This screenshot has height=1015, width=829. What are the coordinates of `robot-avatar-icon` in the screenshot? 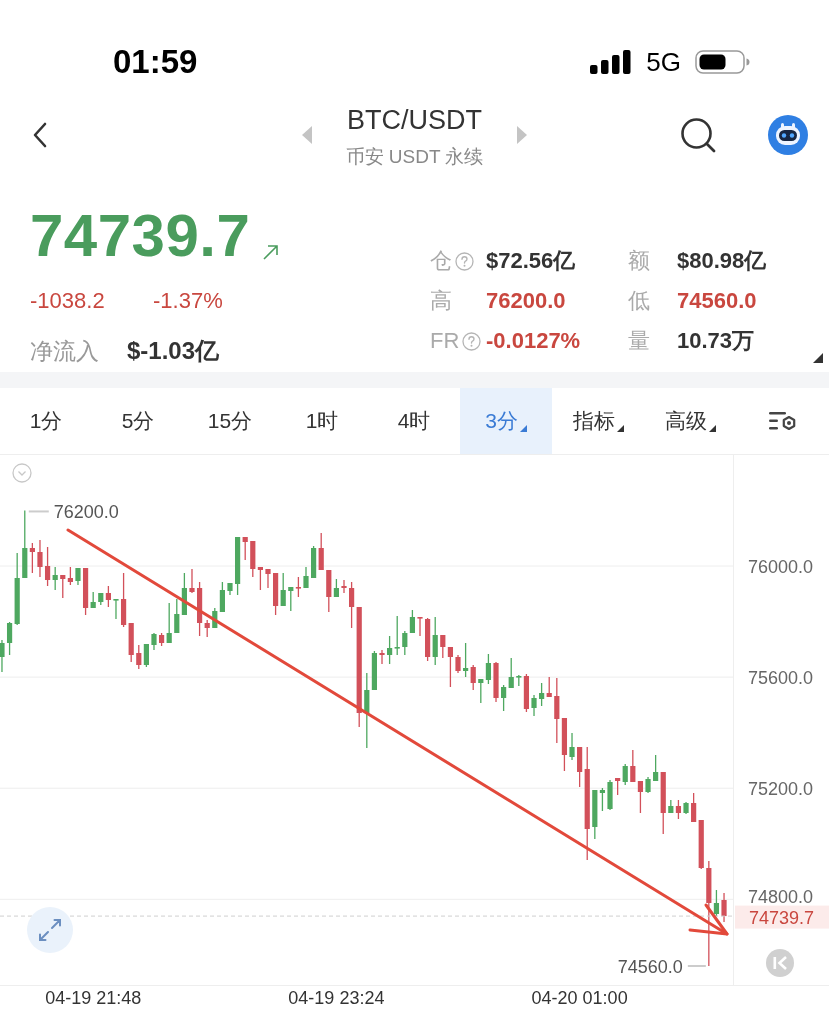 It's located at (788, 135).